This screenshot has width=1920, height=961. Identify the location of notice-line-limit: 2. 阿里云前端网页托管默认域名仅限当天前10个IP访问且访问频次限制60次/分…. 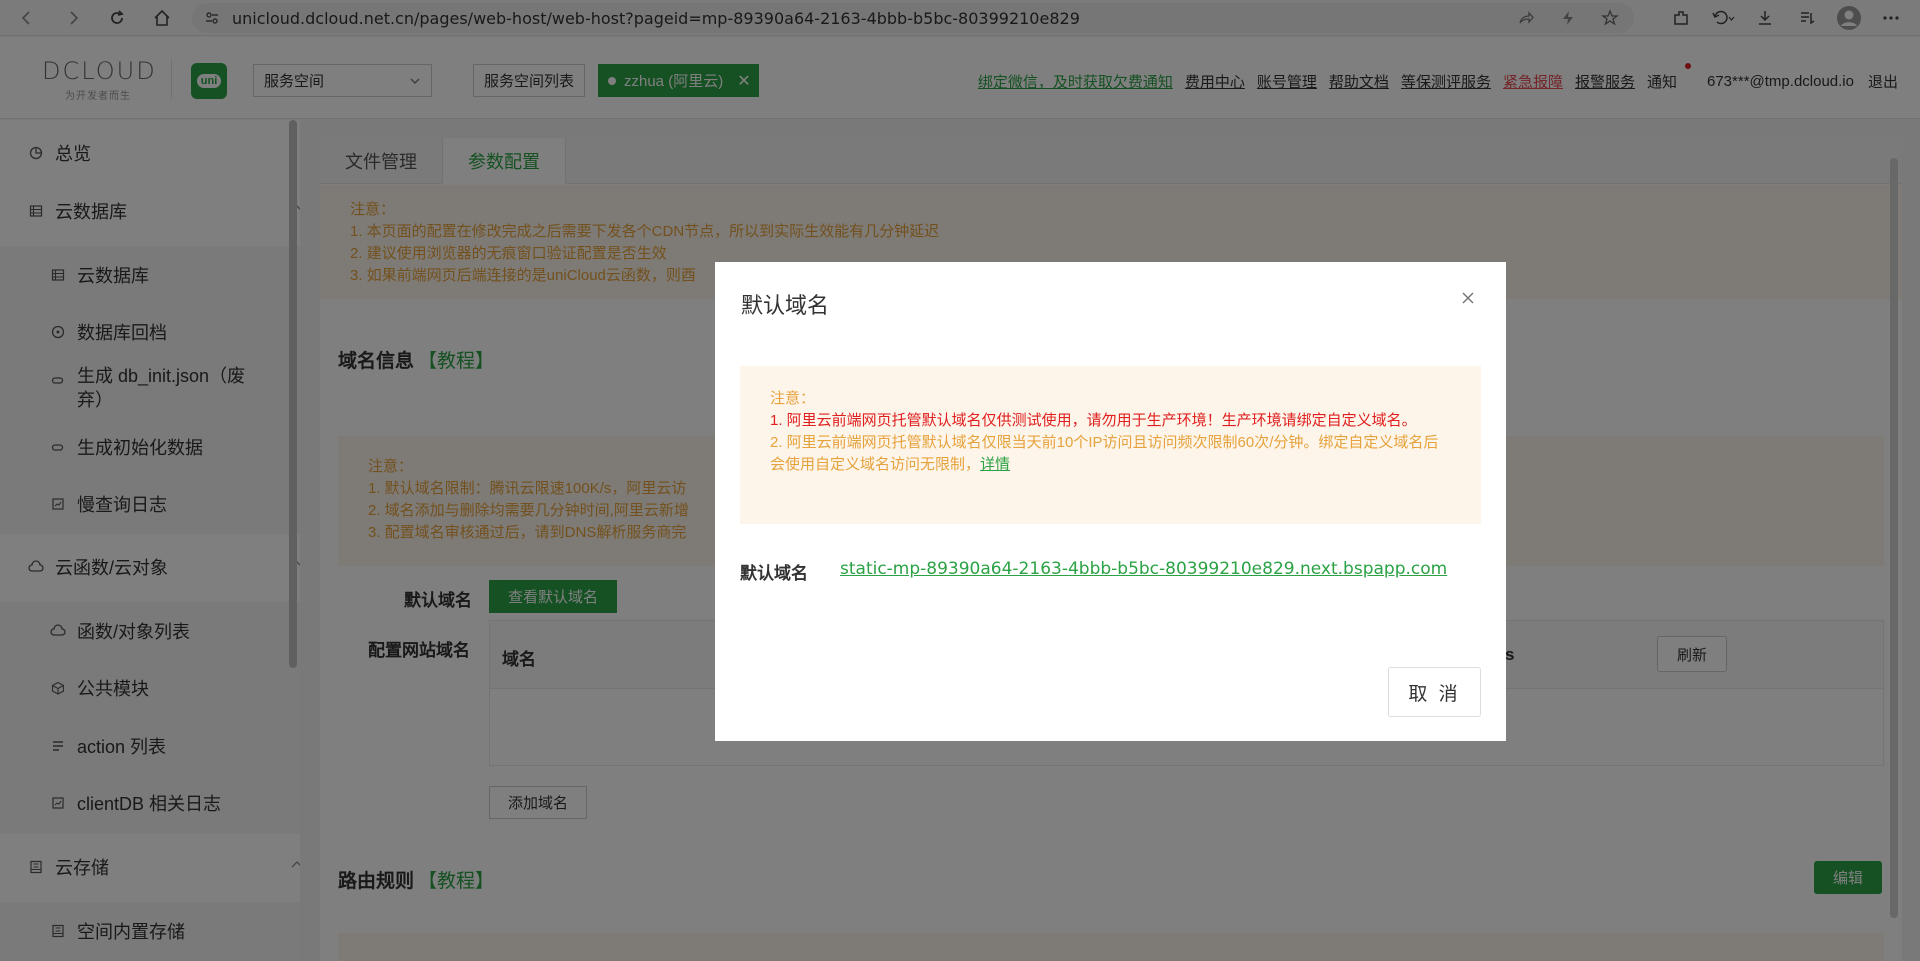
(1110, 454).